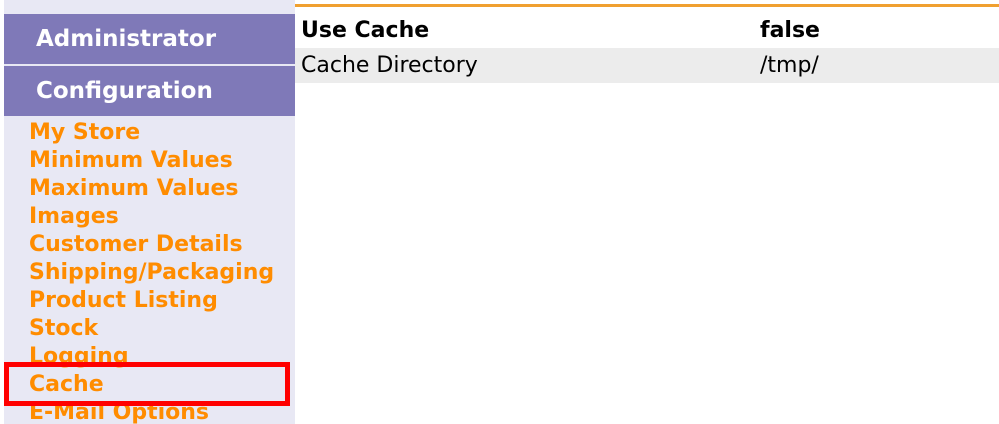 The image size is (999, 424). Describe the element at coordinates (151, 301) in the screenshot. I see `menu-item-product-listing: Product Listing` at that location.